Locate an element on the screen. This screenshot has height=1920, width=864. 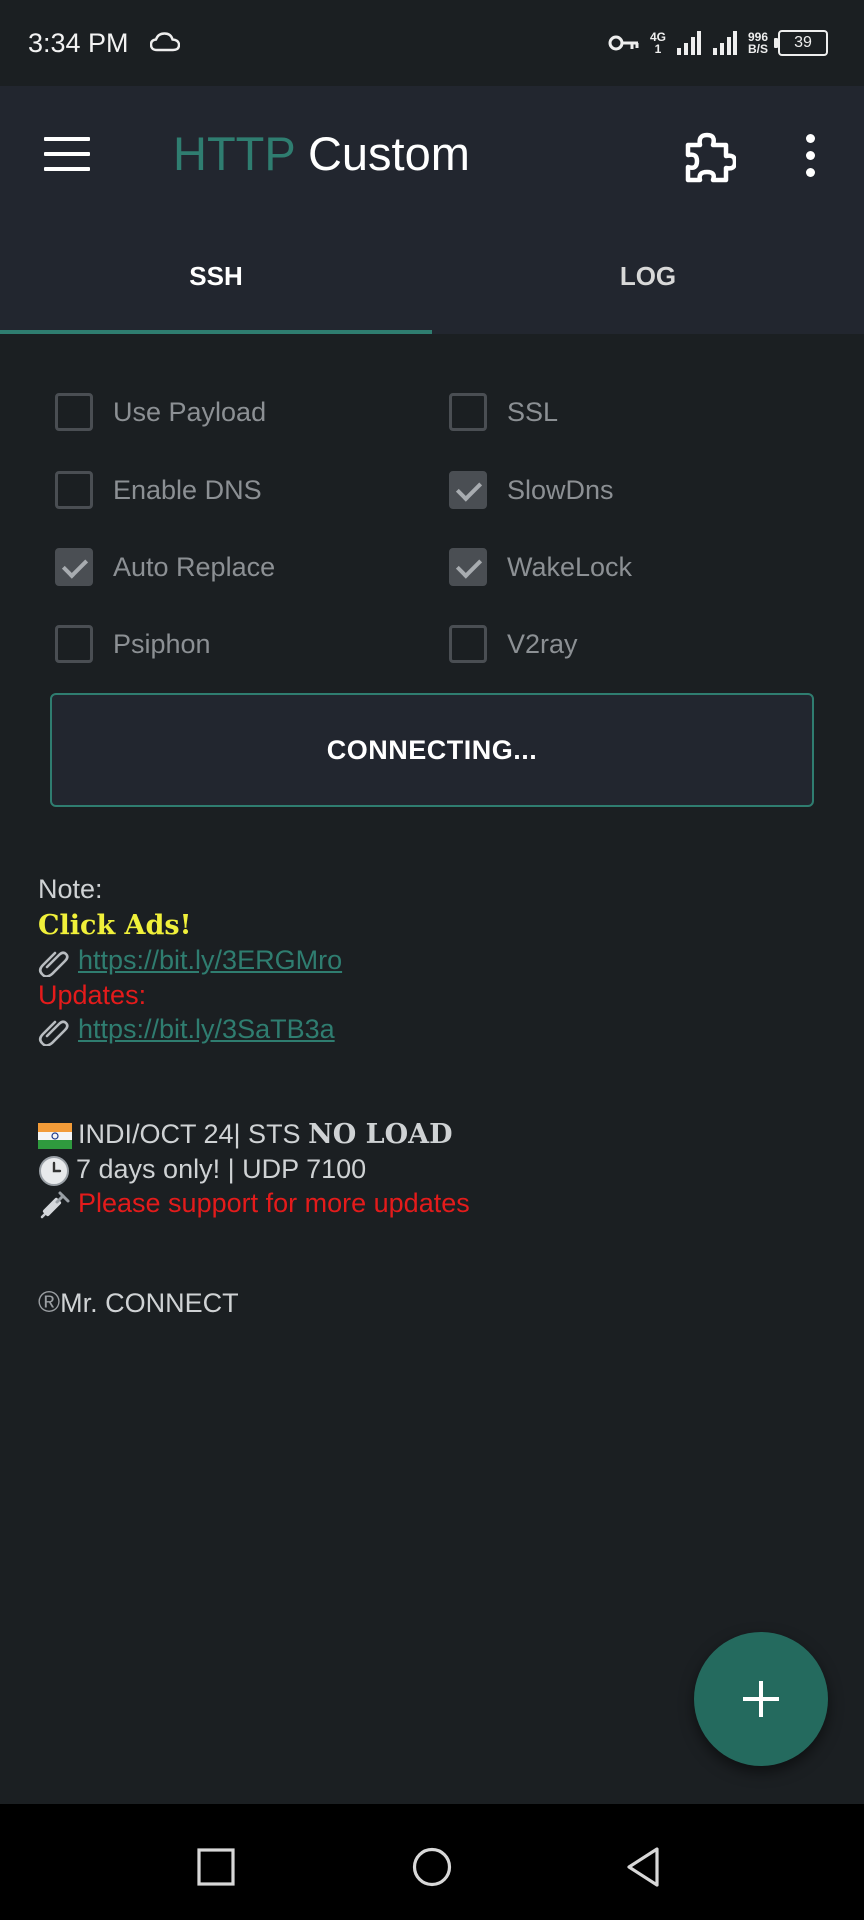
tab-ssh: SSH is located at coordinates (216, 285).